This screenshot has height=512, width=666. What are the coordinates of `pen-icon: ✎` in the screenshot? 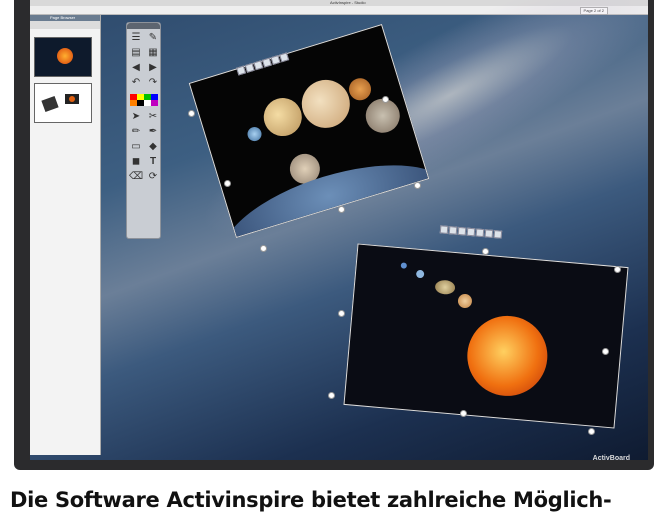 It's located at (153, 38).